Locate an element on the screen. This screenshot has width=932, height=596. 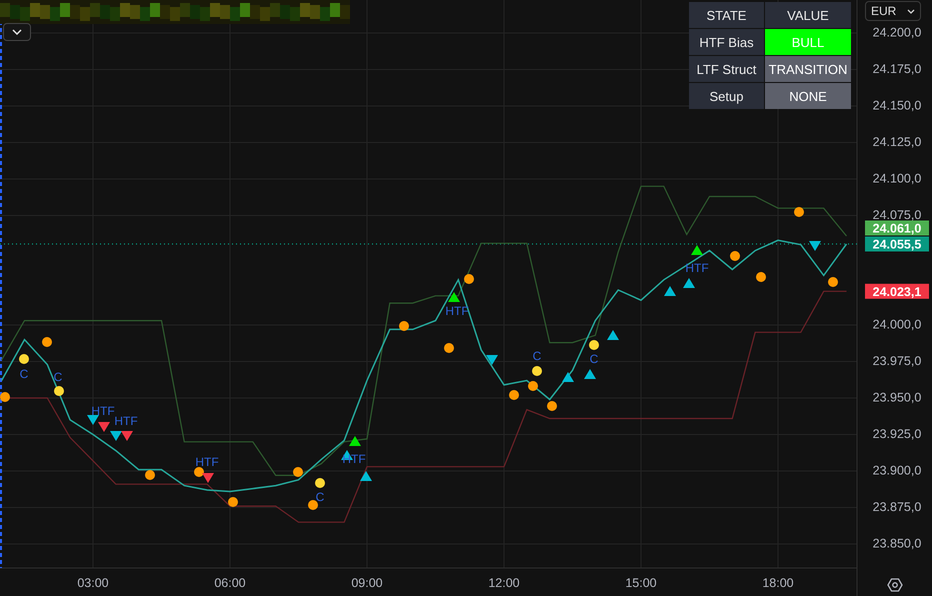
column-header: STATE is located at coordinates (726, 15).